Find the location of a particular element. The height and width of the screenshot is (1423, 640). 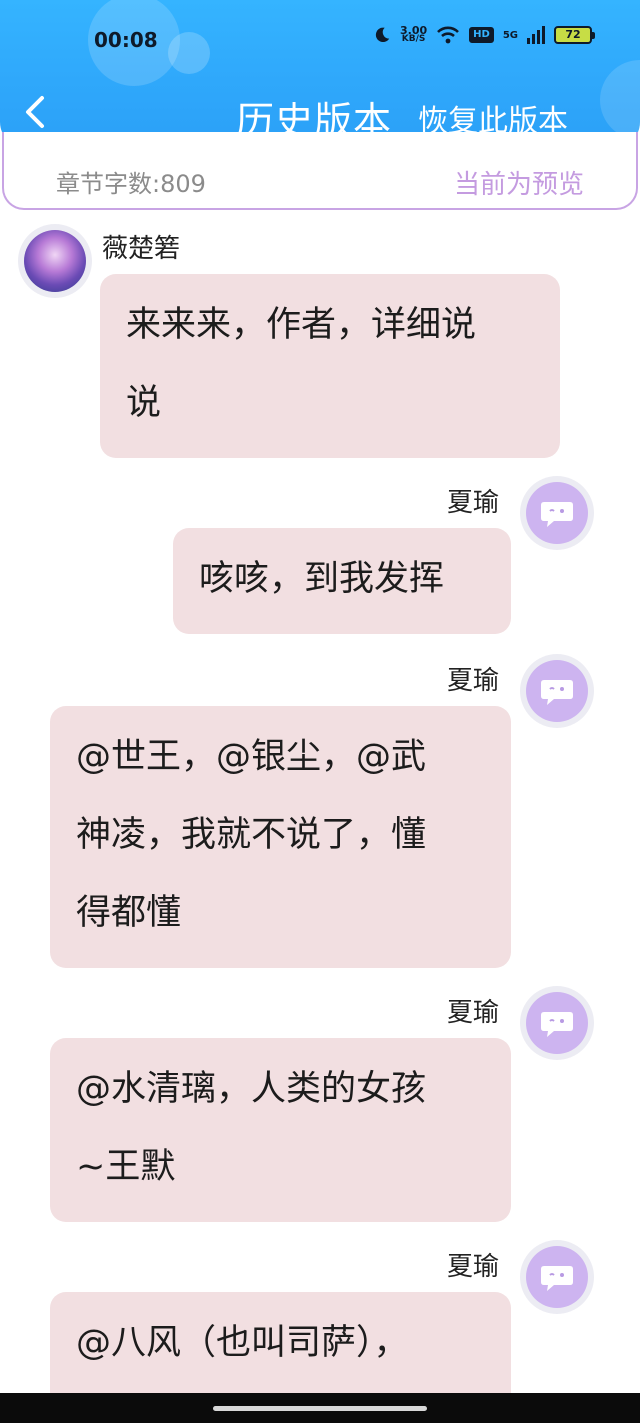

status-icons: 3.00 KB/S HD 5G 72 is located at coordinates (484, 34).